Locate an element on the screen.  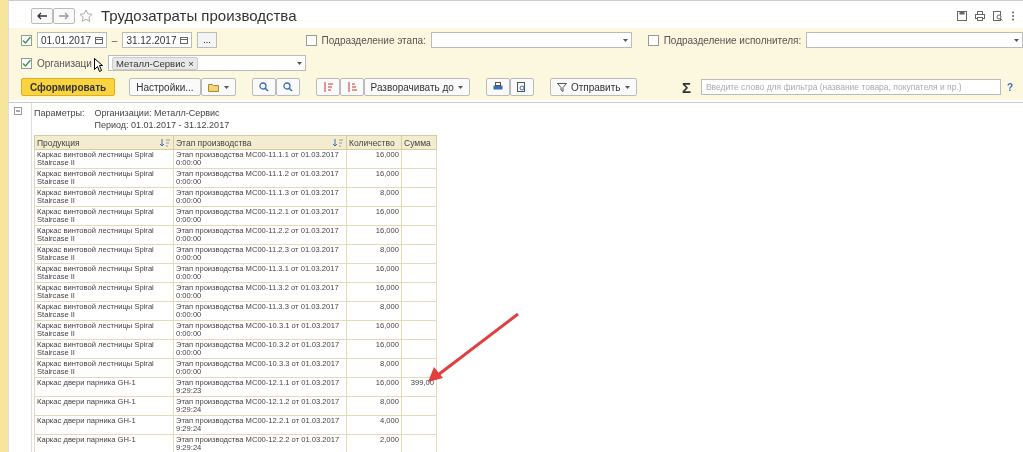
forward-arrow-icon is located at coordinates (64, 15).